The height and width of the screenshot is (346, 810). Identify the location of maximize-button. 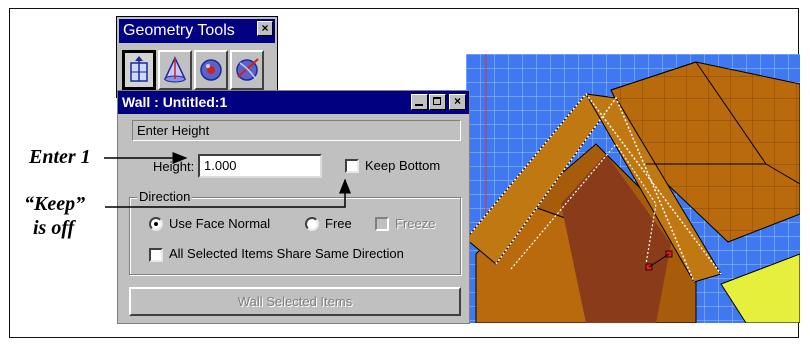
(437, 102).